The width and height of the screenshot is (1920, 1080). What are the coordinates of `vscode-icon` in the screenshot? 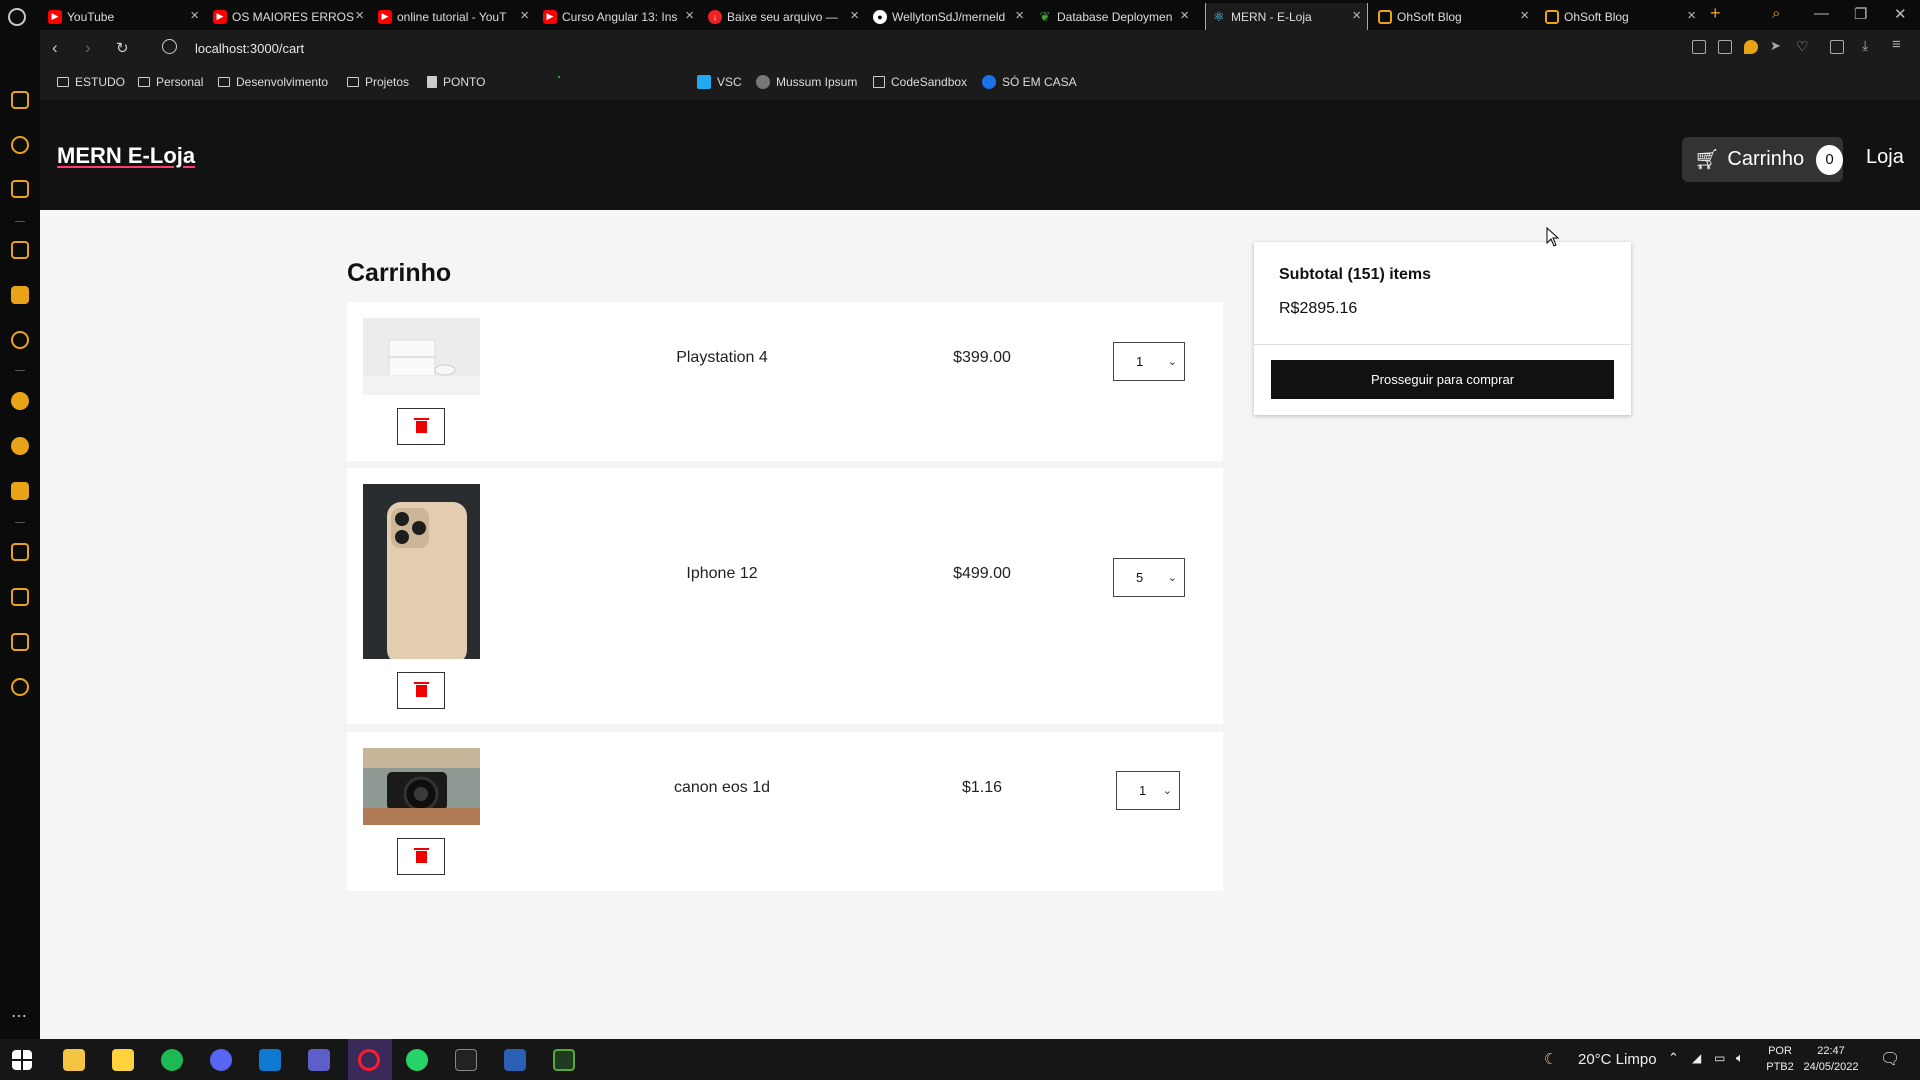 It's located at (270, 1060).